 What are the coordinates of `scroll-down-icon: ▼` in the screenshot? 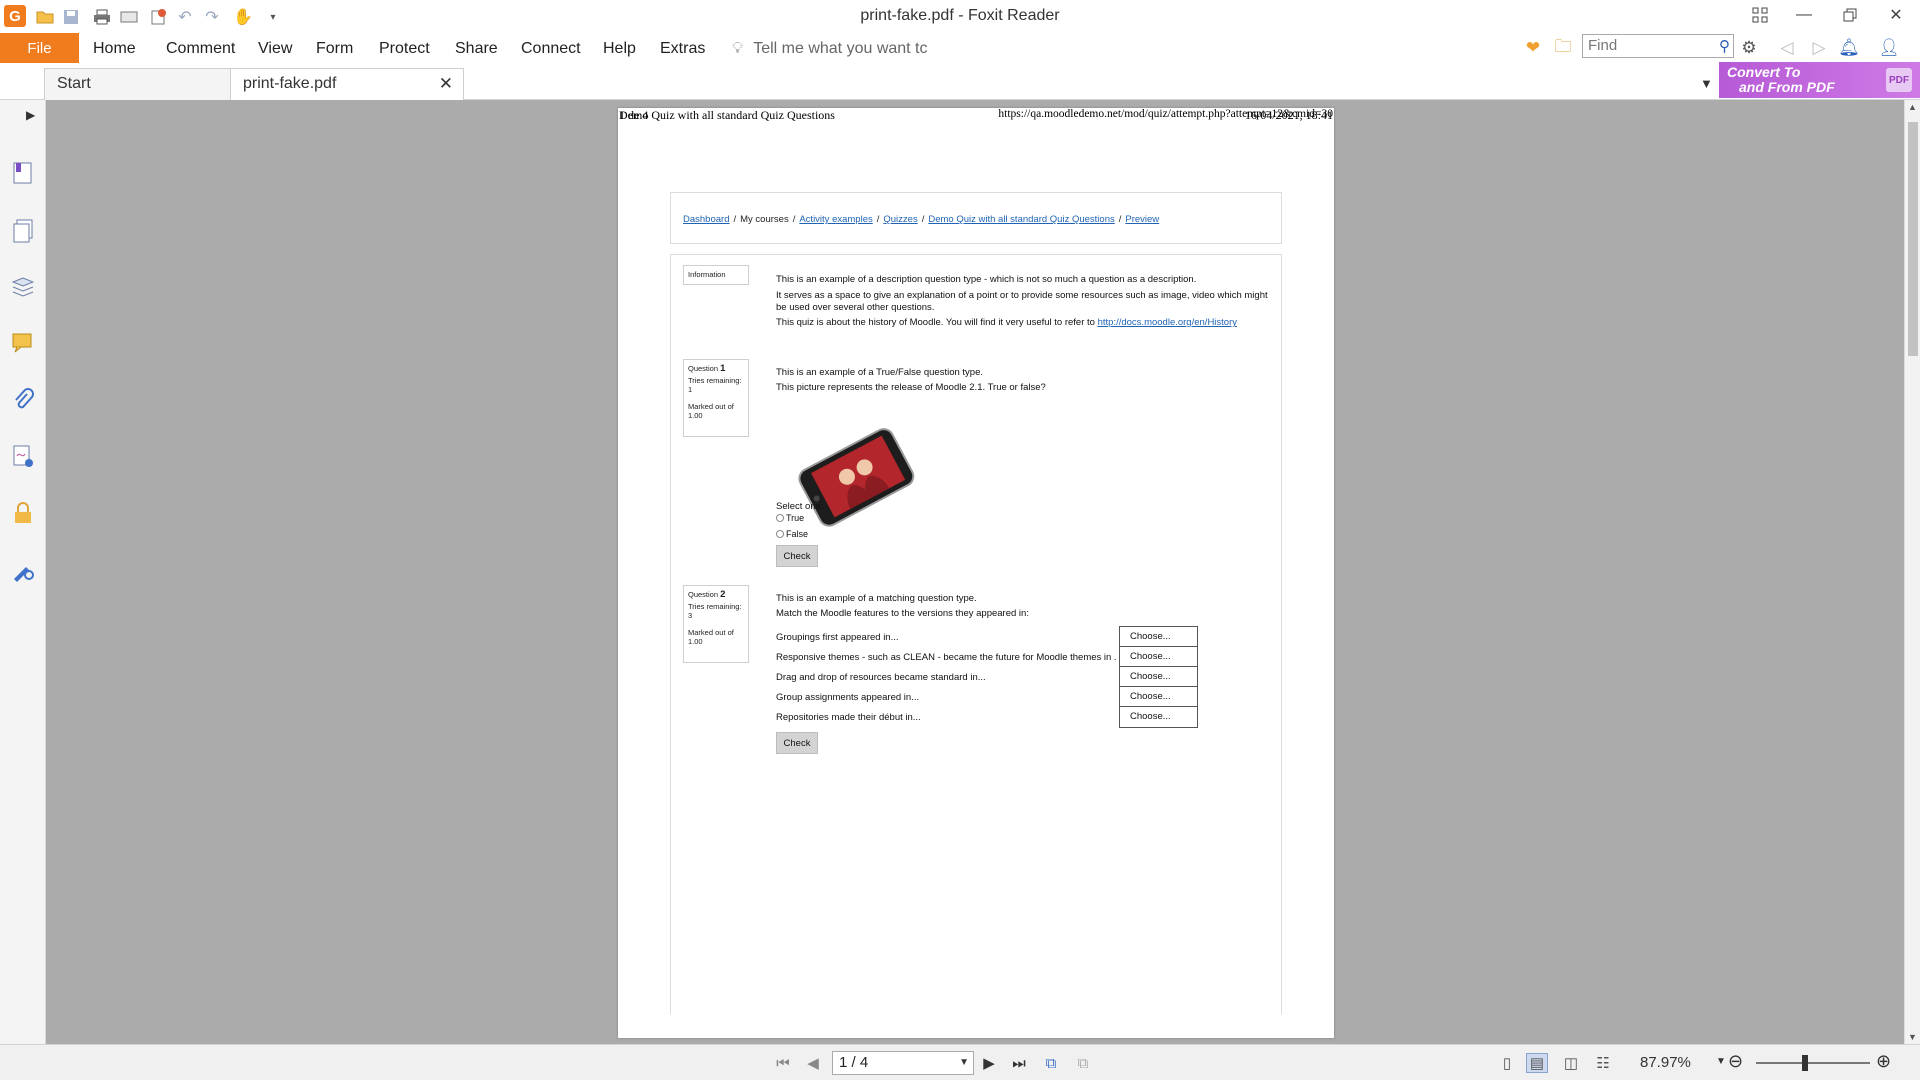 It's located at (1912, 1037).